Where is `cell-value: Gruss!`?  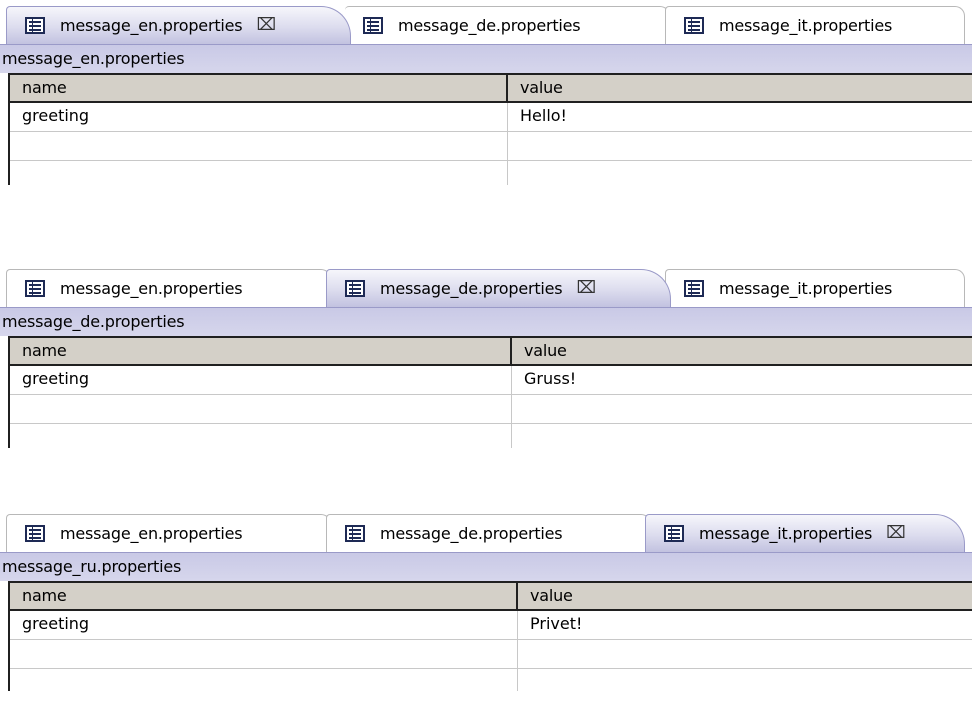 cell-value: Gruss! is located at coordinates (742, 380).